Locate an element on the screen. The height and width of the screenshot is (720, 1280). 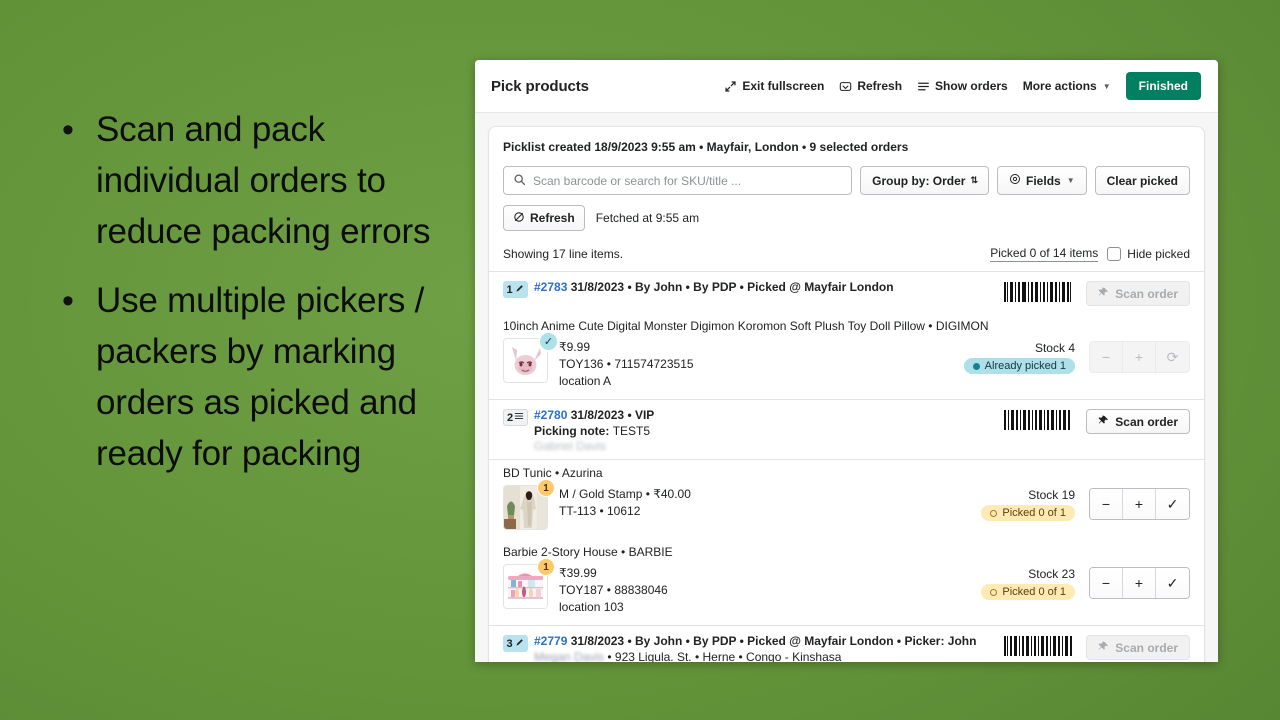
scan-order-label: Scan order is located at coordinates (1146, 421).